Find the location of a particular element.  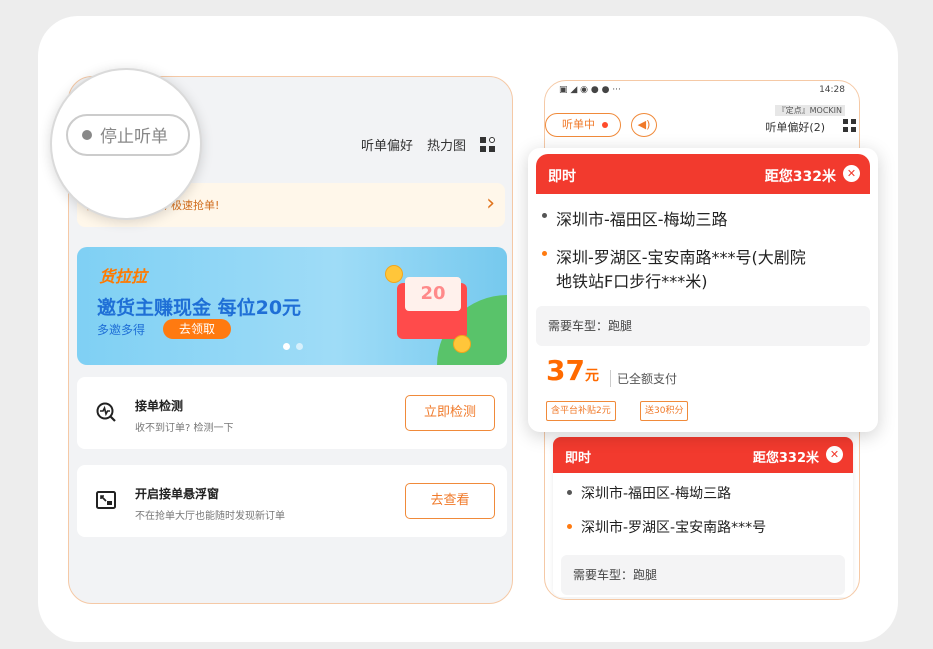

price-unit: 元 is located at coordinates (591, 376).